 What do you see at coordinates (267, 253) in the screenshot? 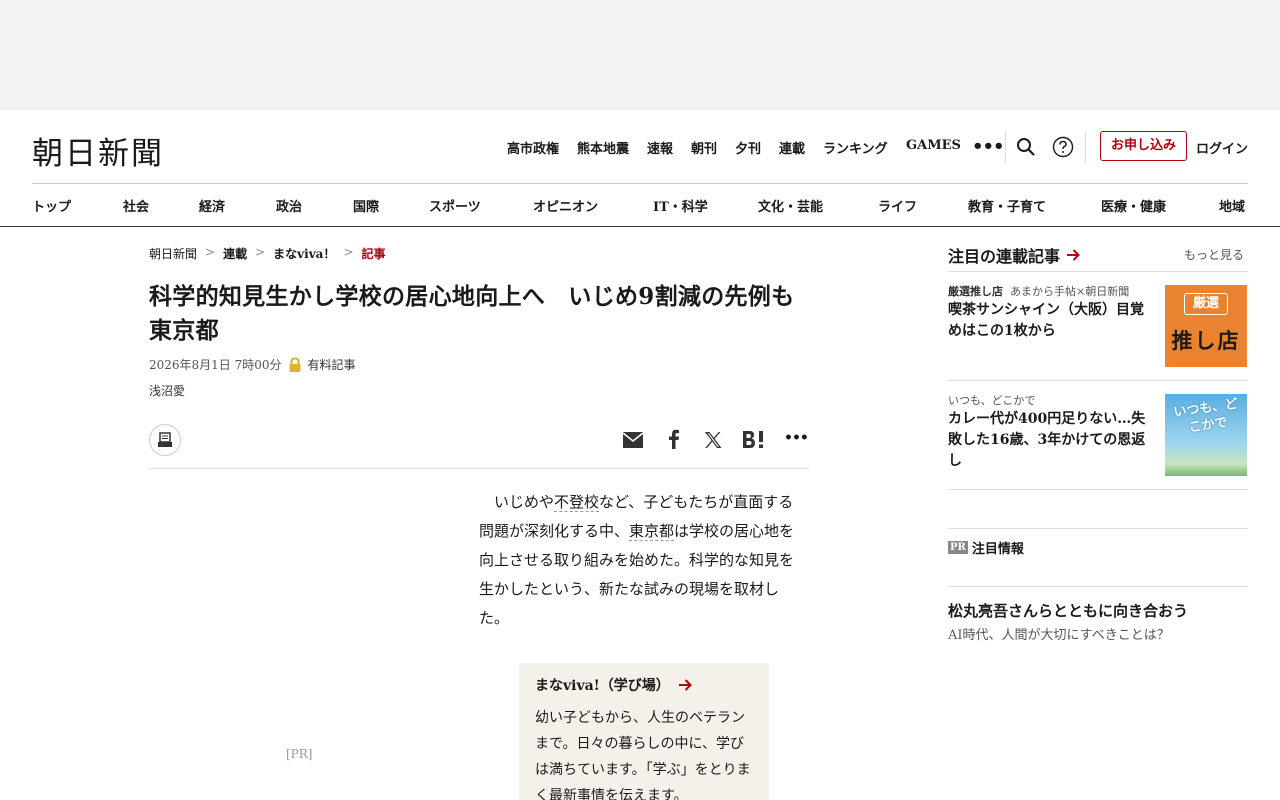
I see `breadcrumb: 朝日新聞 > 連載 > まなviva！ > 記事` at bounding box center [267, 253].